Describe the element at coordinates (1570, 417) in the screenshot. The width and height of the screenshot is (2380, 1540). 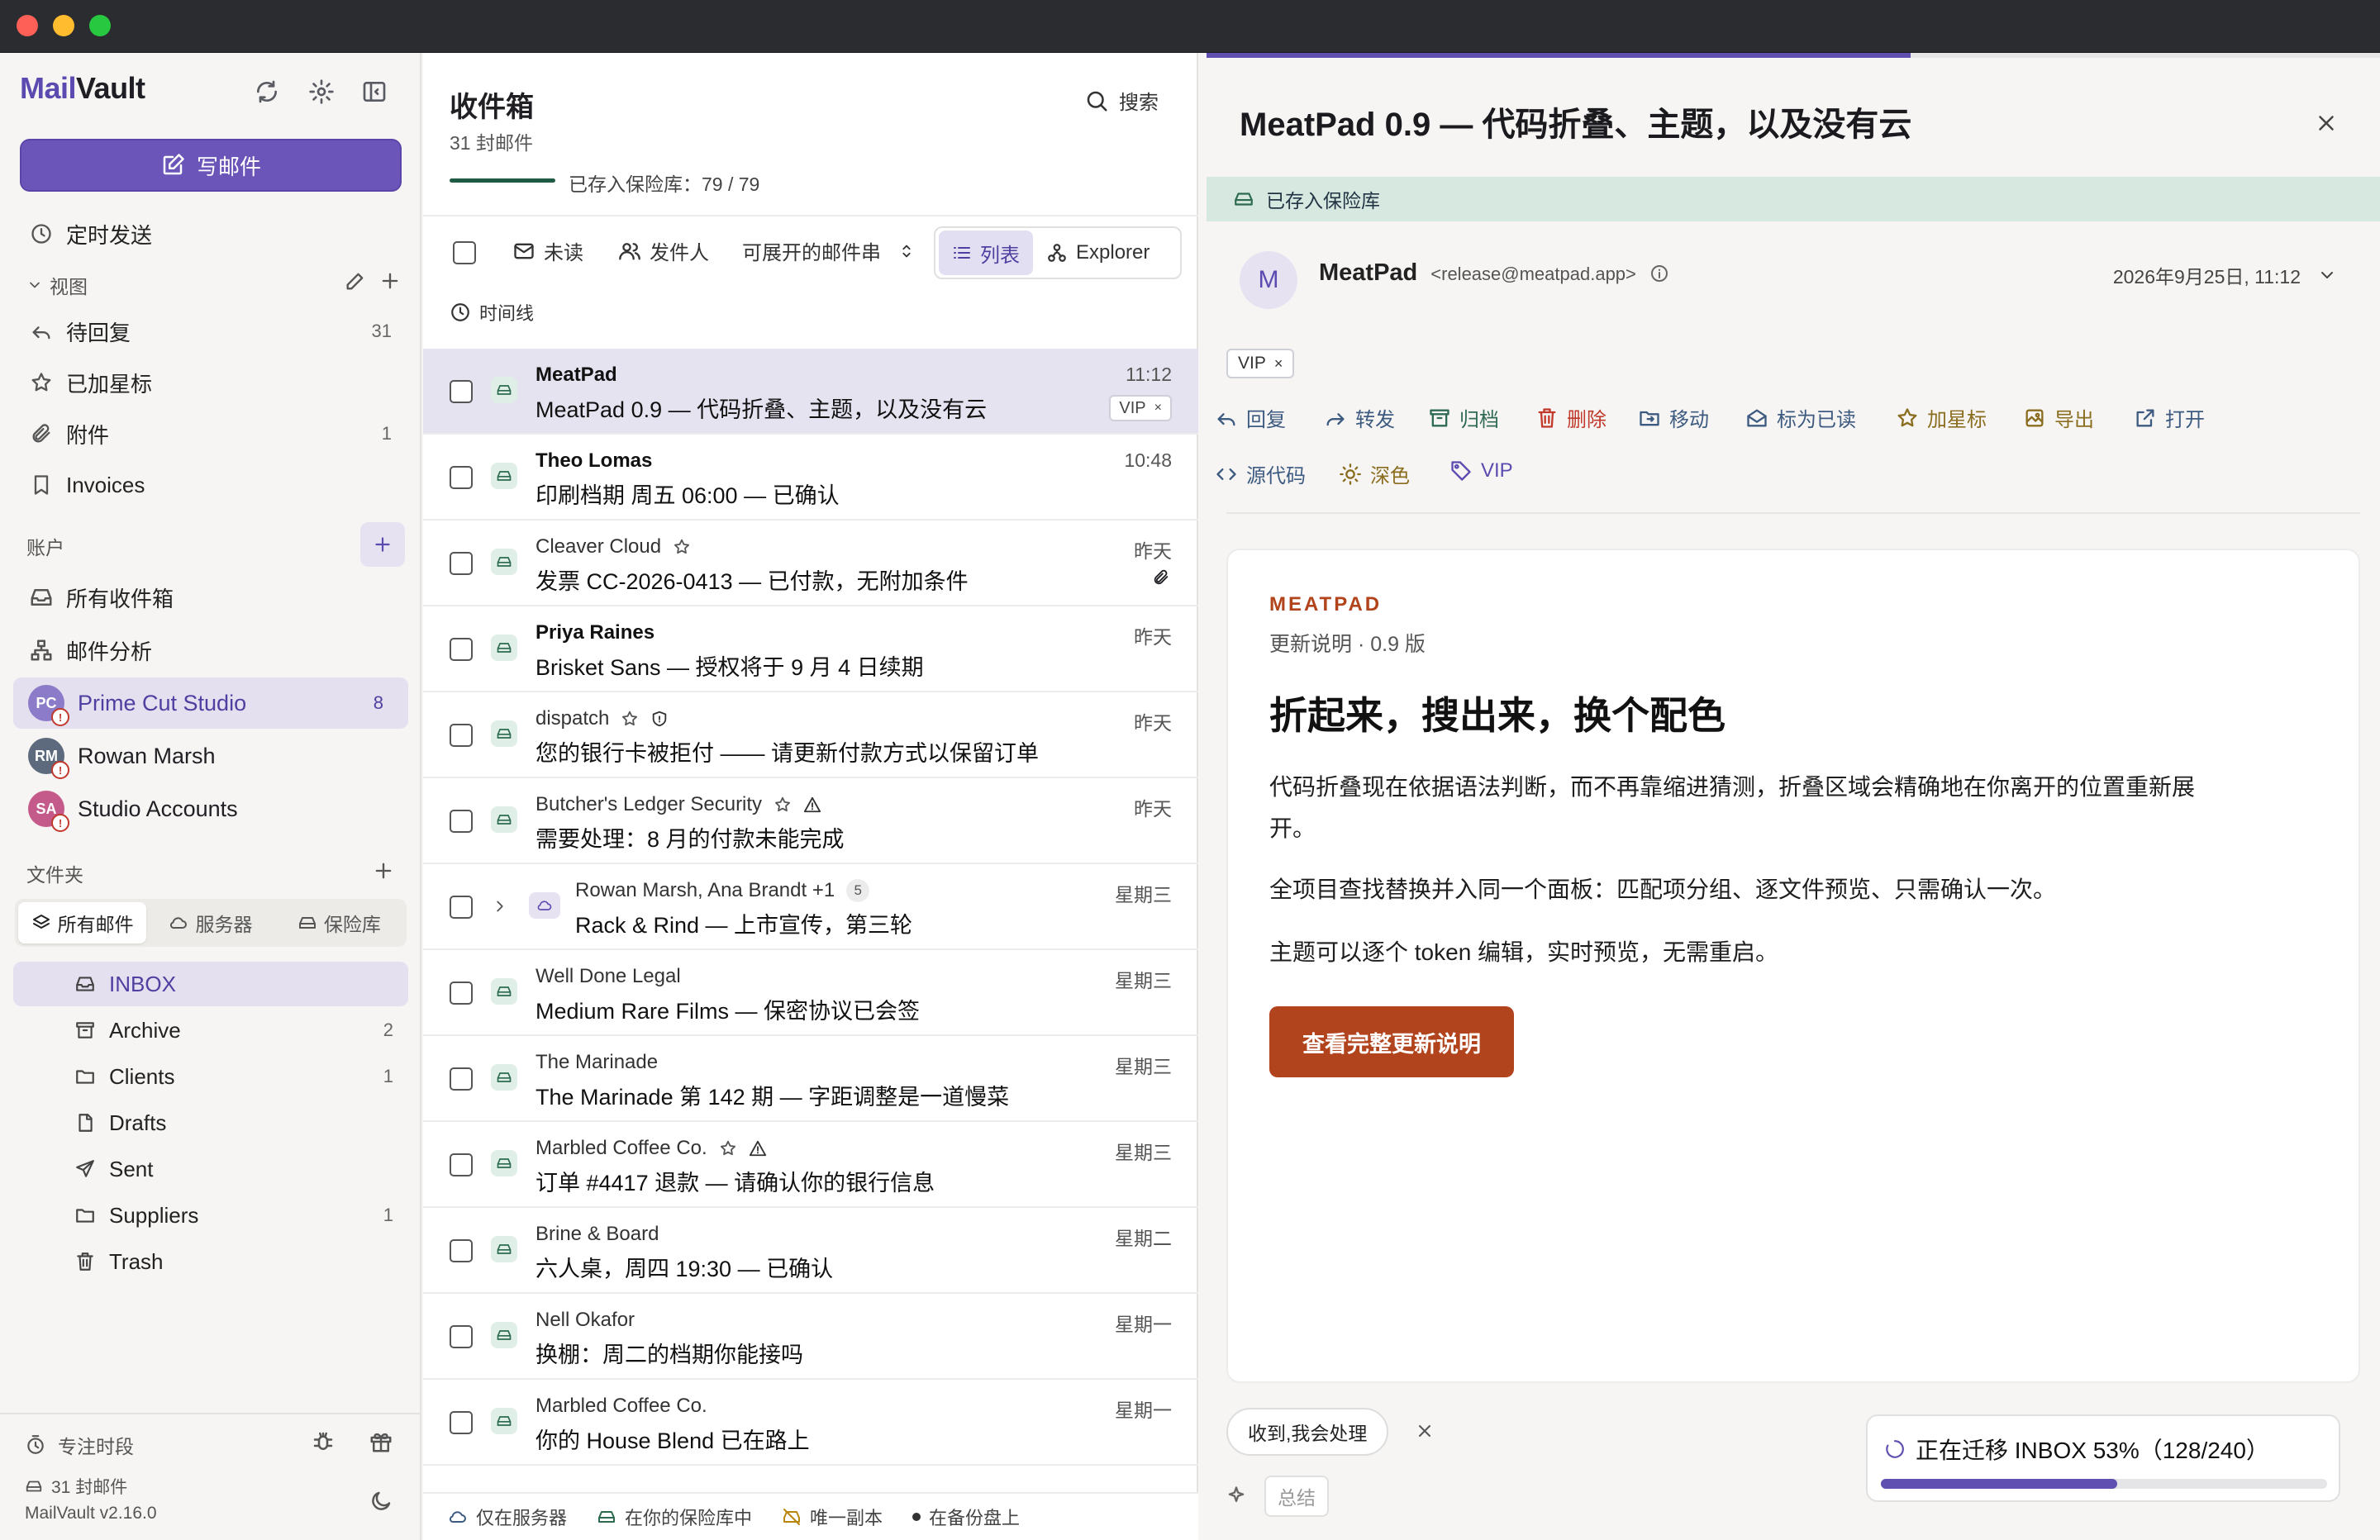
I see `action-trash: 删除` at that location.